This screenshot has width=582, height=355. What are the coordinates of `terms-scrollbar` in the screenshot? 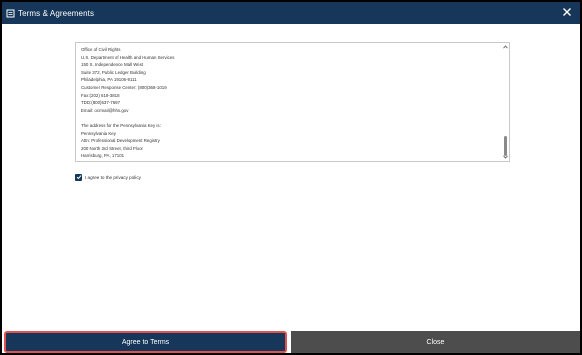 It's located at (505, 102).